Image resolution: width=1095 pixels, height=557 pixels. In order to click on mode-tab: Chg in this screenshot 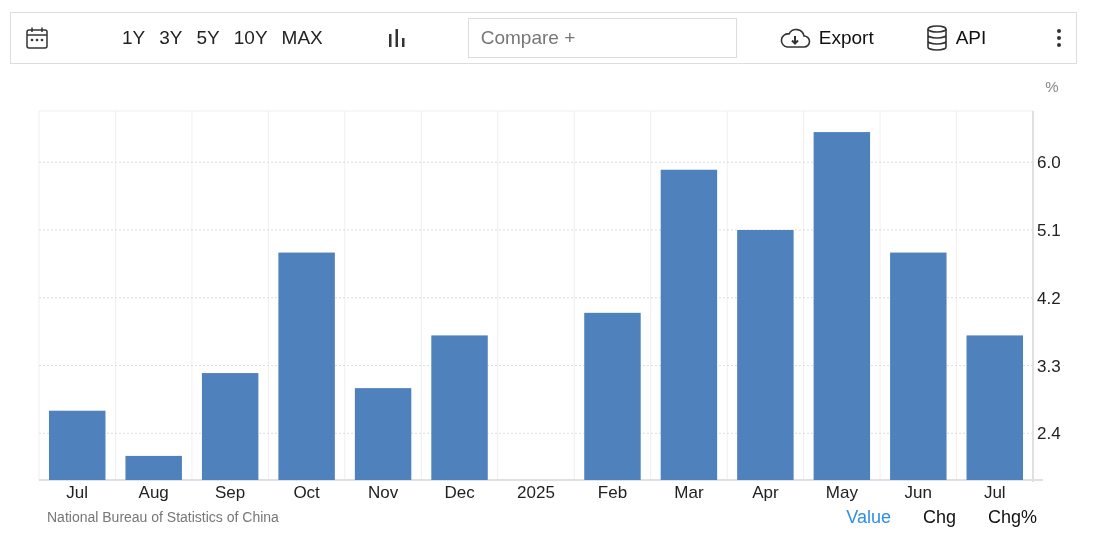, I will do `click(923, 517)`.